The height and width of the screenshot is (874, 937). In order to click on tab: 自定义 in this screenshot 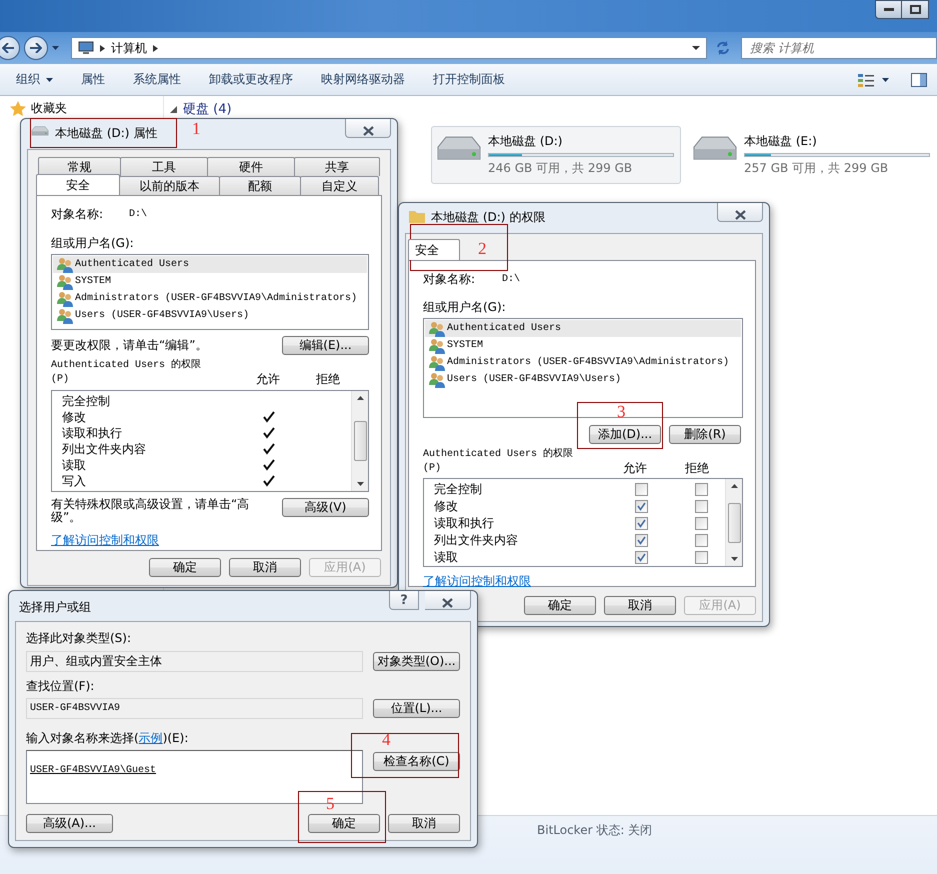, I will do `click(339, 185)`.